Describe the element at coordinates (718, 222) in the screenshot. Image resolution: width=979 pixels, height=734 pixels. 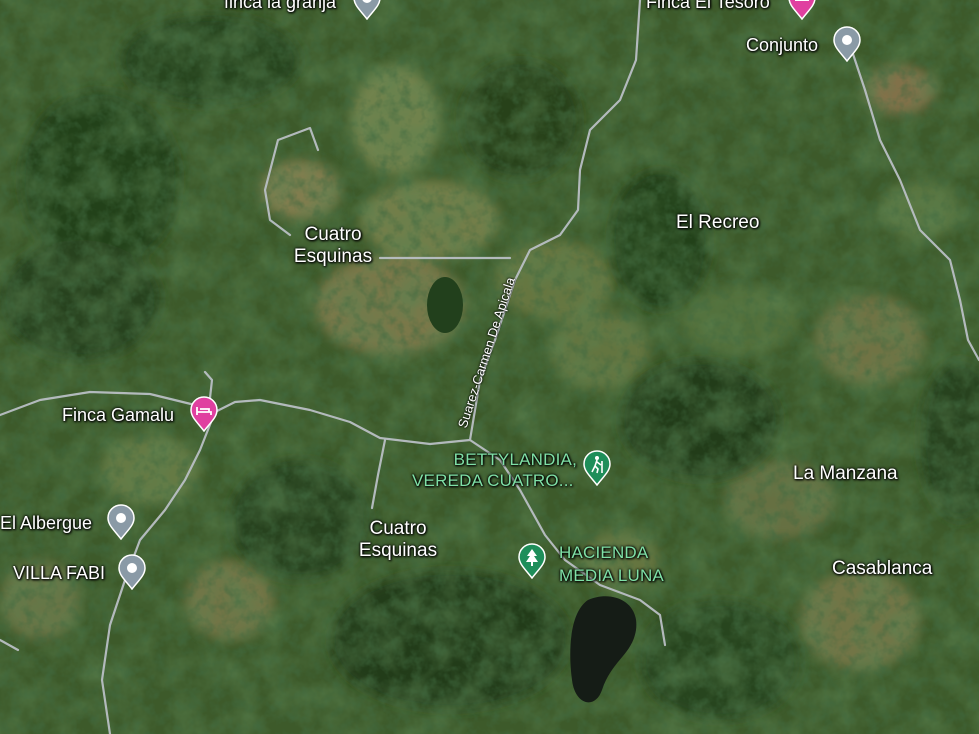
I see `place-label-el-recreo: El Recreo` at that location.